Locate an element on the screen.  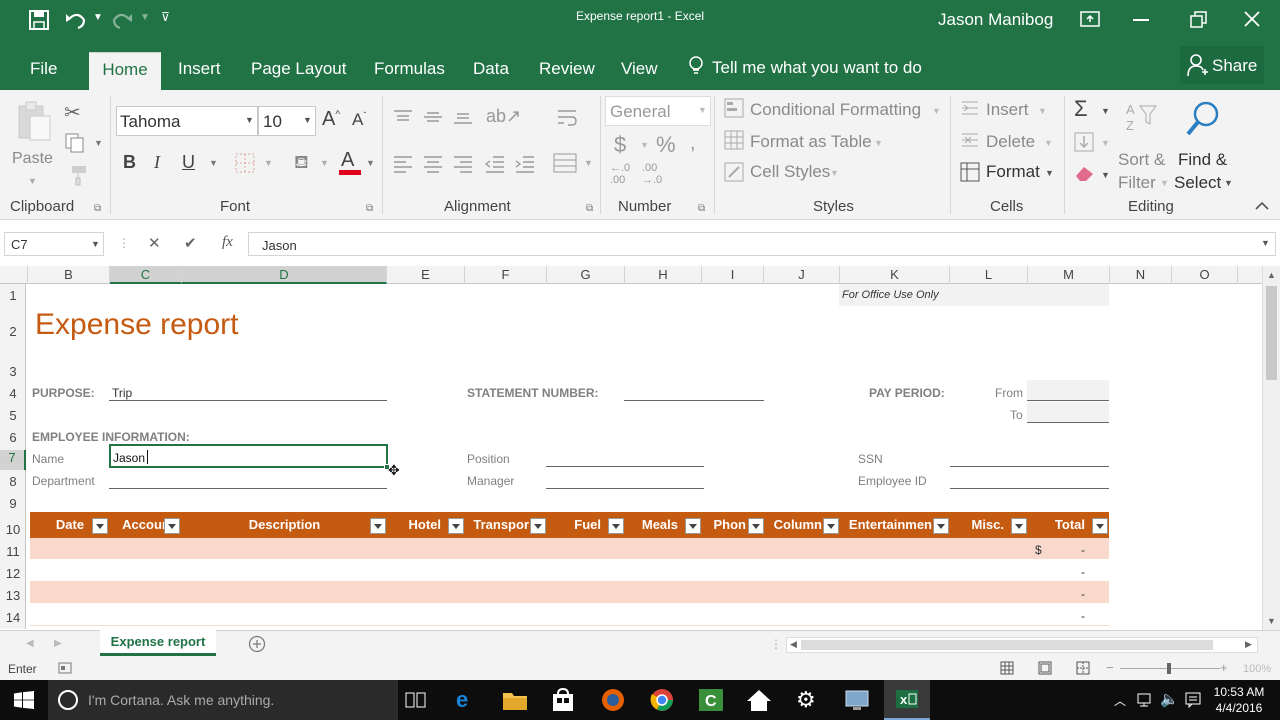
align-right-icon is located at coordinates (463, 164).